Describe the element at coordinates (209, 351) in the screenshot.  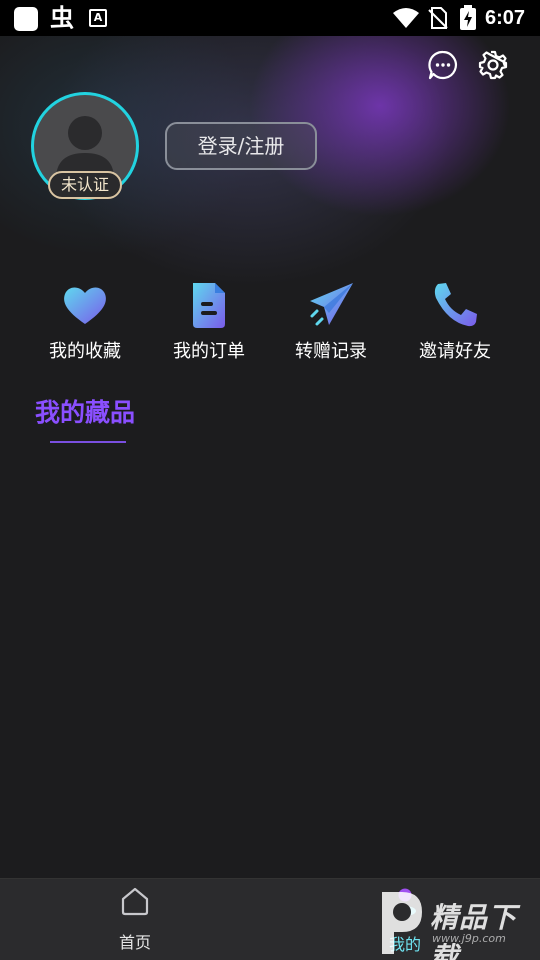
I see `quick-action-label: 我的订单` at that location.